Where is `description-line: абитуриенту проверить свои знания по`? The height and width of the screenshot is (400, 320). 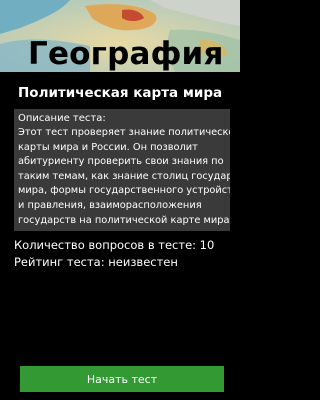 description-line: абитуриенту проверить свои знания по is located at coordinates (121, 162).